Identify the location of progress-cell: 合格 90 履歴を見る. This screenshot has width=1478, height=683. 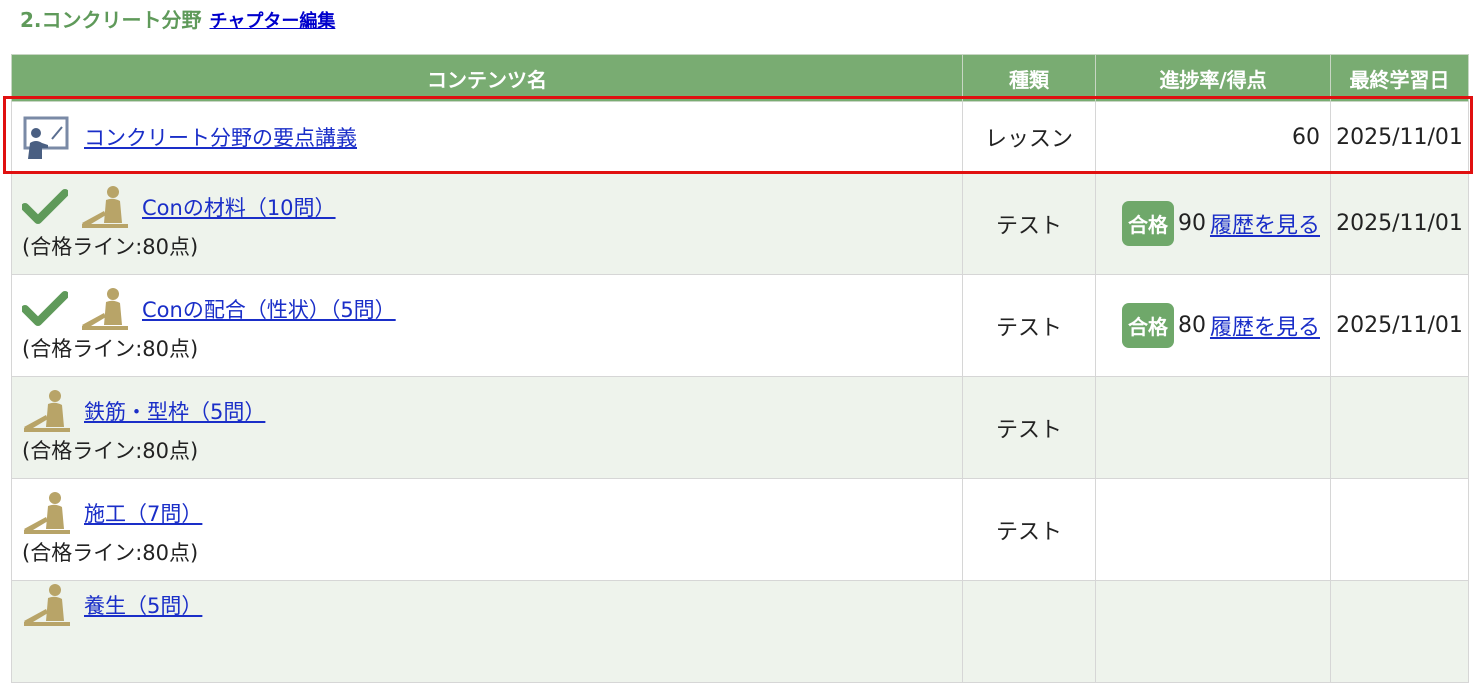
(1213, 223).